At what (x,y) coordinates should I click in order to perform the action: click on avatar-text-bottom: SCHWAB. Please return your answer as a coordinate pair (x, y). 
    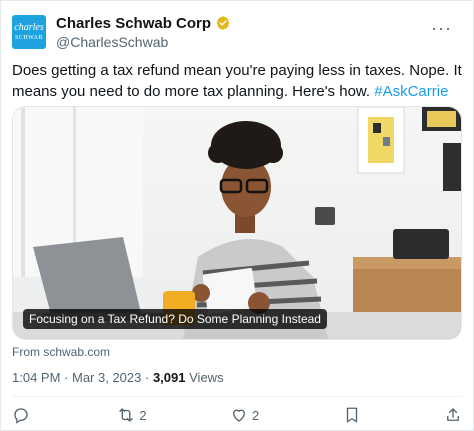
    Looking at the image, I should click on (28, 38).